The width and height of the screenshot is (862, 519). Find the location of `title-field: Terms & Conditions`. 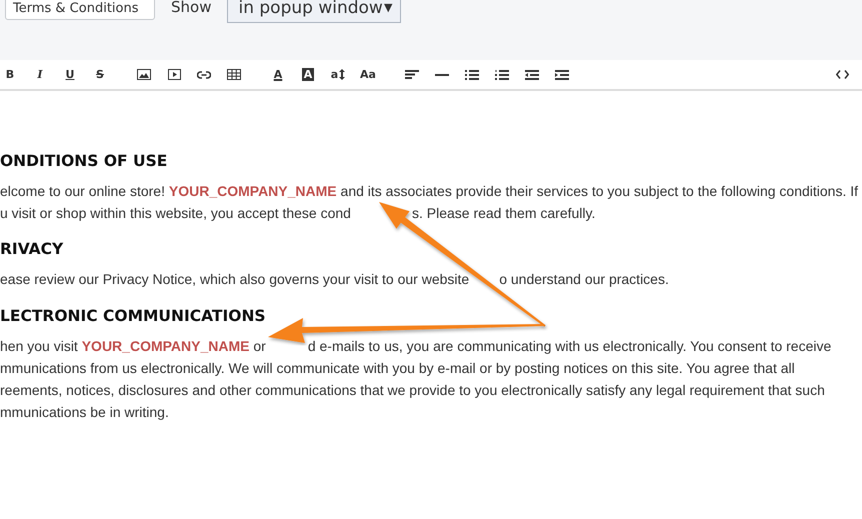

title-field: Terms & Conditions is located at coordinates (80, 10).